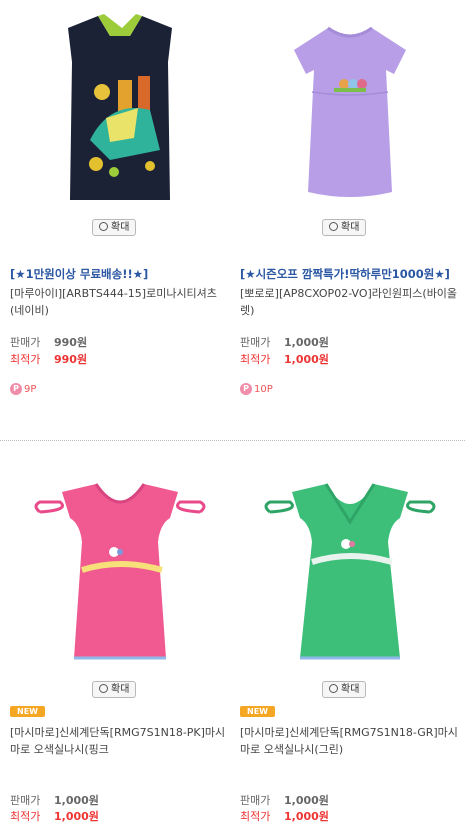  Describe the element at coordinates (350, 741) in the screenshot. I see `product-name: [마시마로]신세계단독[RMG7S1N18-GR]마시마로 오색실나시(그린)` at that location.